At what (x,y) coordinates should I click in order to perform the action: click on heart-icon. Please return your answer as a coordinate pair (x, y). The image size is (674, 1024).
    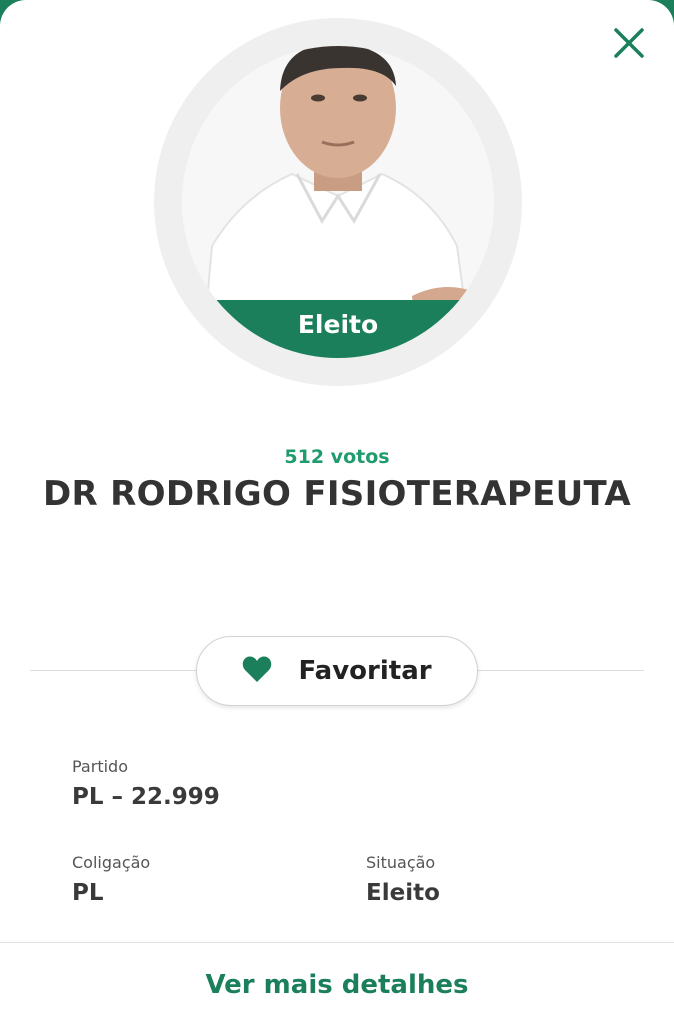
    Looking at the image, I should click on (257, 671).